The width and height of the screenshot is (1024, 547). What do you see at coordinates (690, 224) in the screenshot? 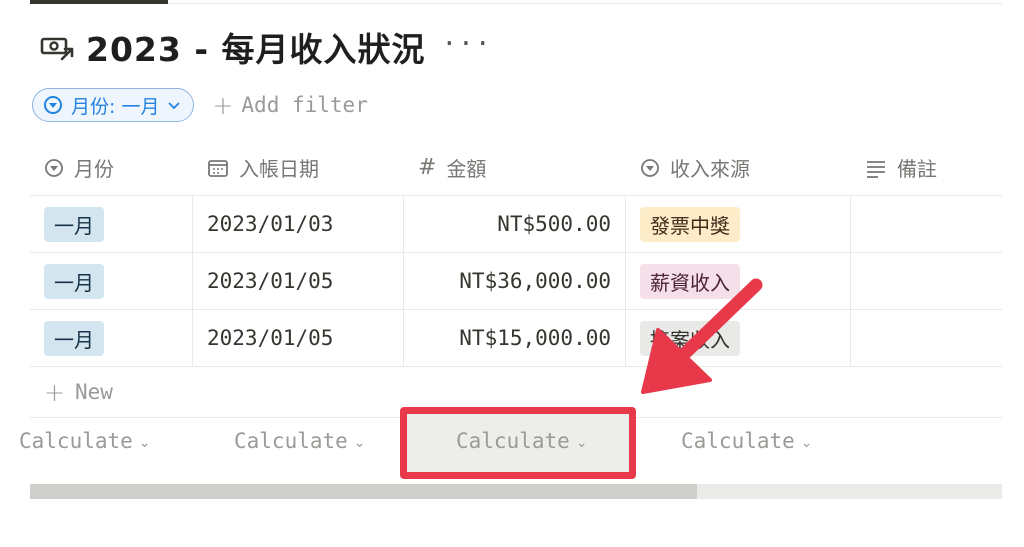
I see `source-tag: 發票中獎` at bounding box center [690, 224].